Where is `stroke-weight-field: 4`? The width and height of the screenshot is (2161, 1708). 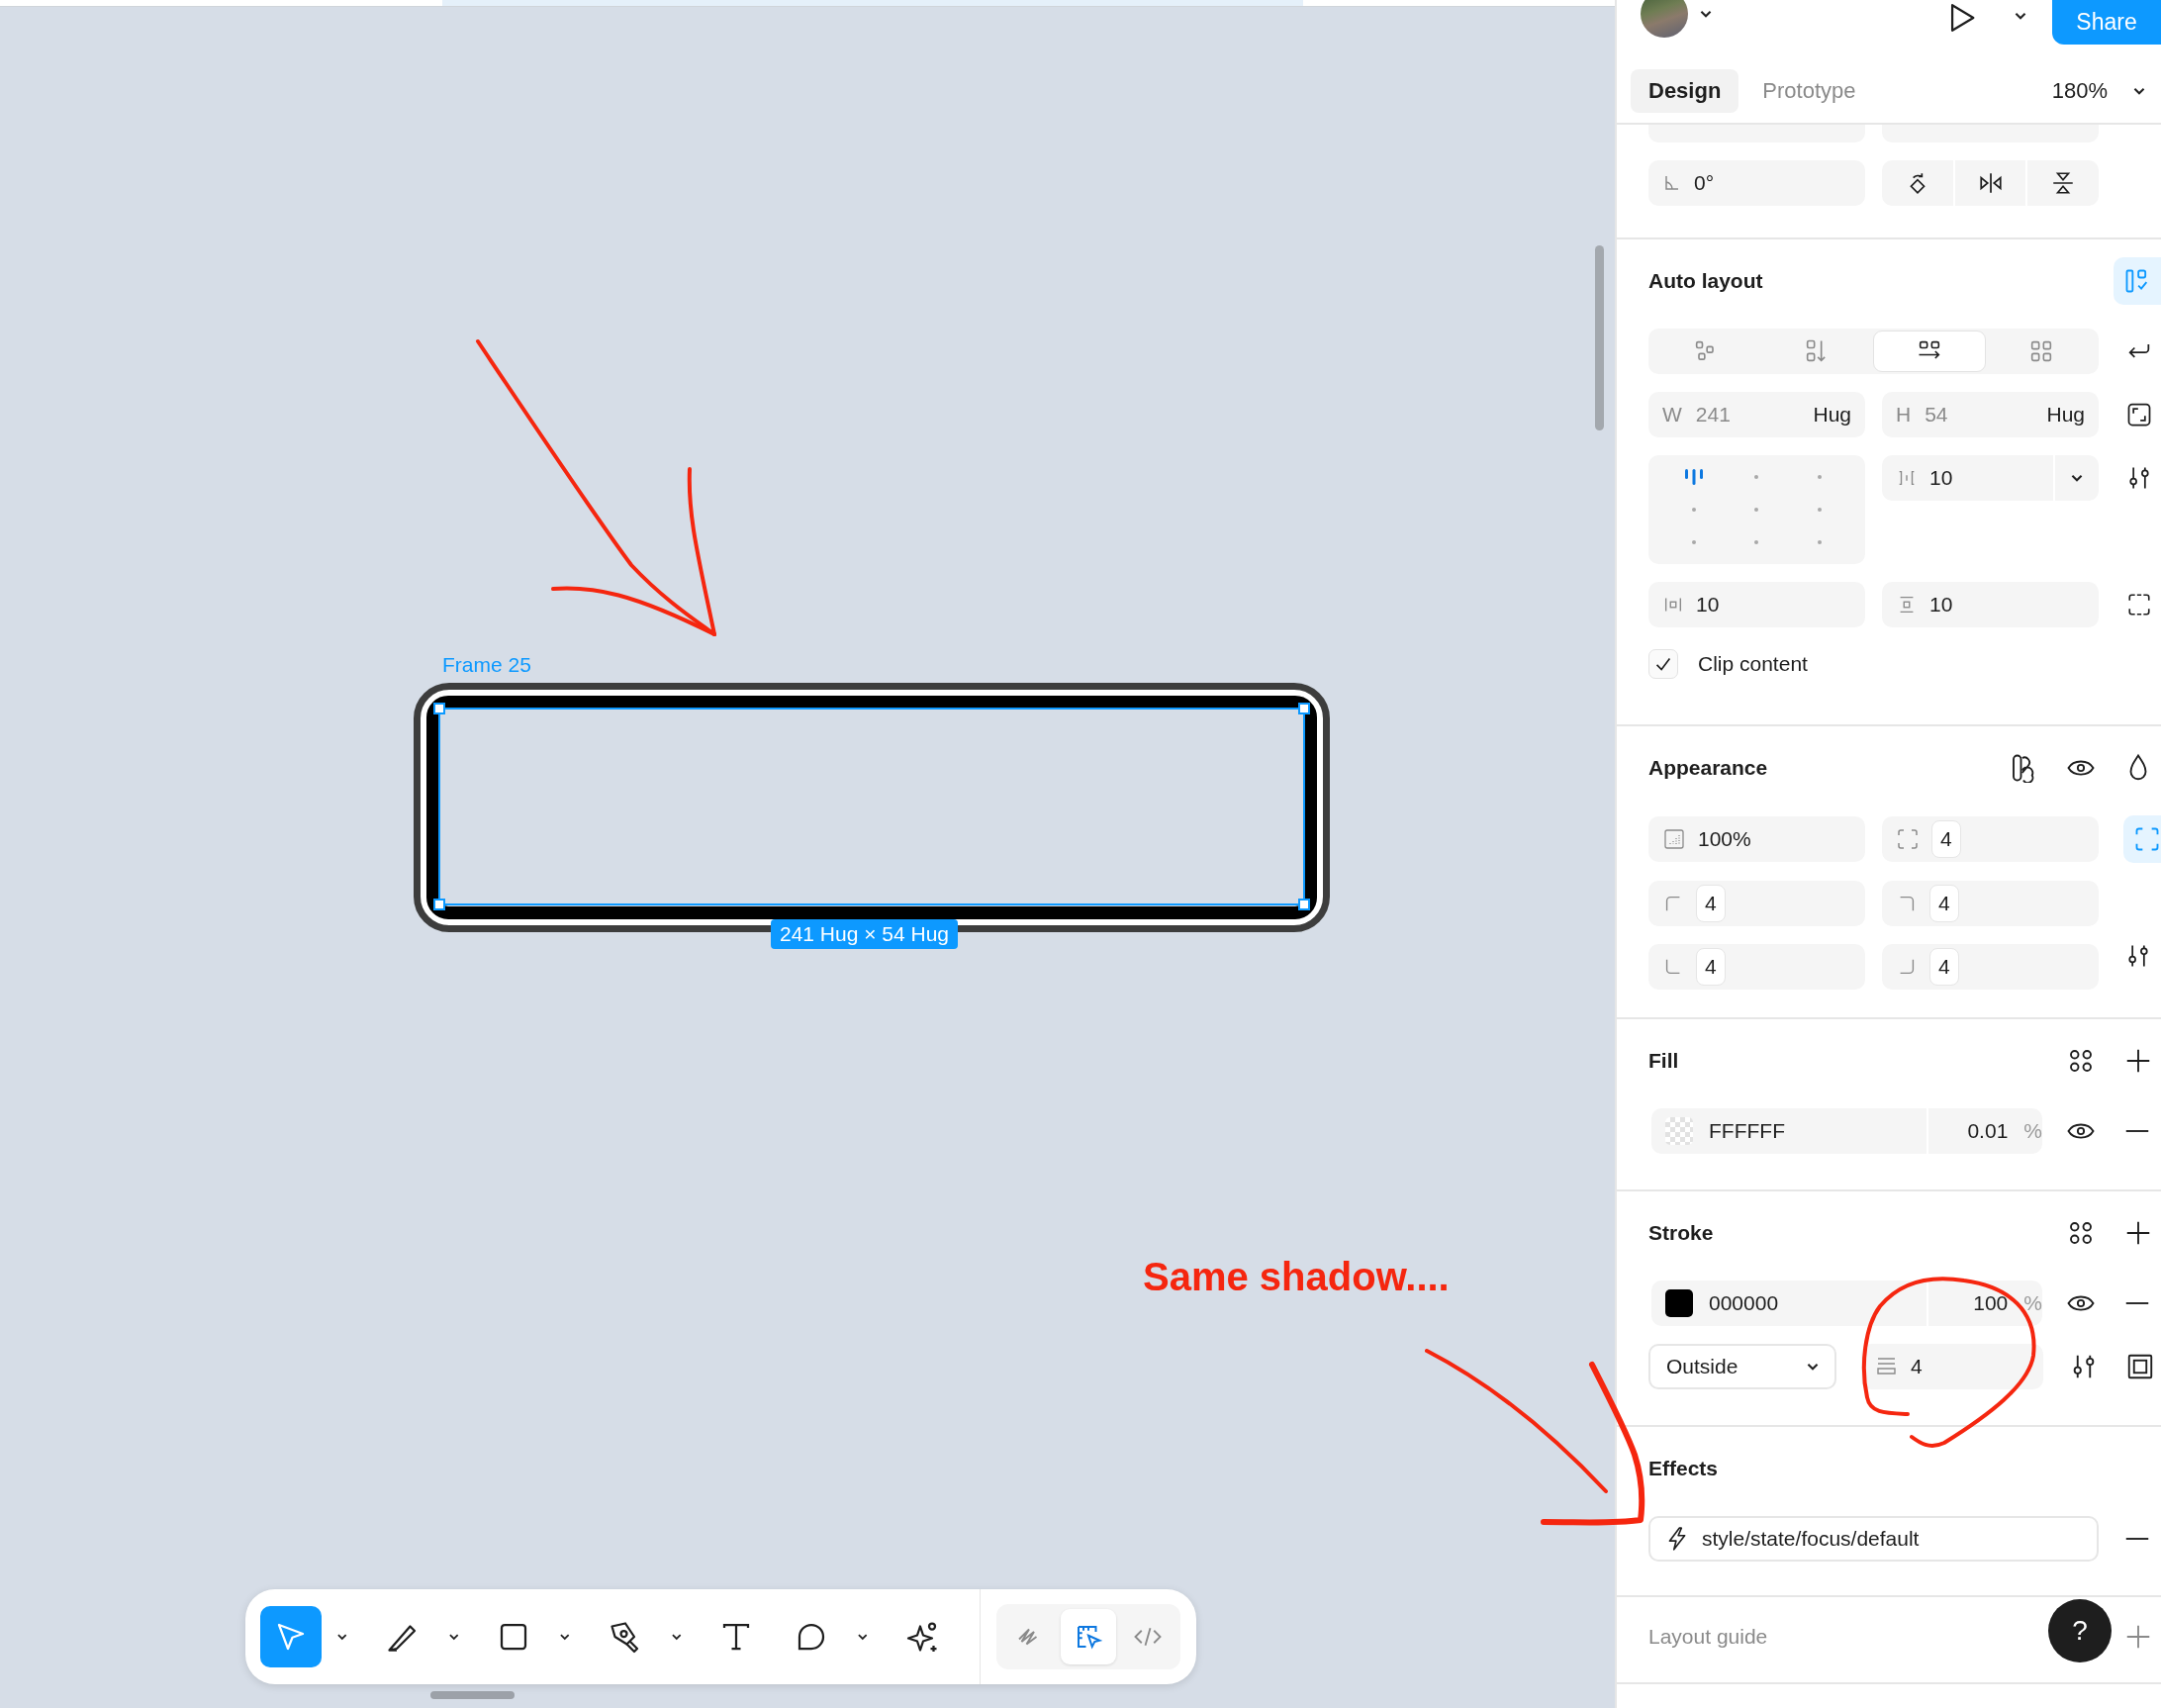 stroke-weight-field: 4 is located at coordinates (1952, 1366).